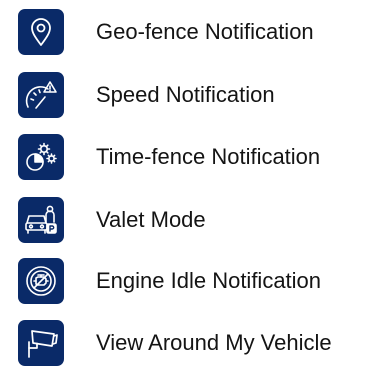 This screenshot has height=374, width=377. I want to click on geo-fence-label: Geo-fence Notification, so click(205, 31).